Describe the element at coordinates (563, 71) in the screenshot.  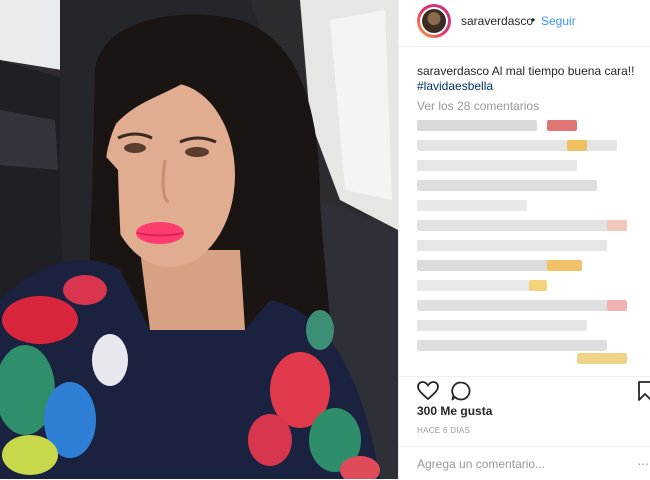
I see `caption-text: Al mal tiempo buena cara!!` at that location.